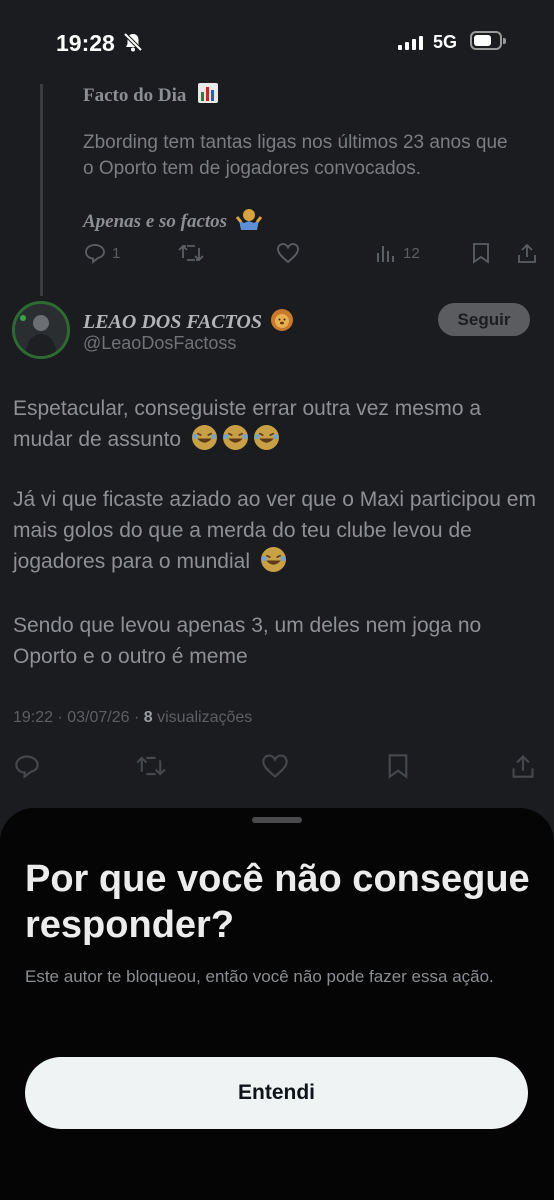 Image resolution: width=554 pixels, height=1200 pixels. I want to click on sheet-title: Por que você não consegue responder?, so click(277, 902).